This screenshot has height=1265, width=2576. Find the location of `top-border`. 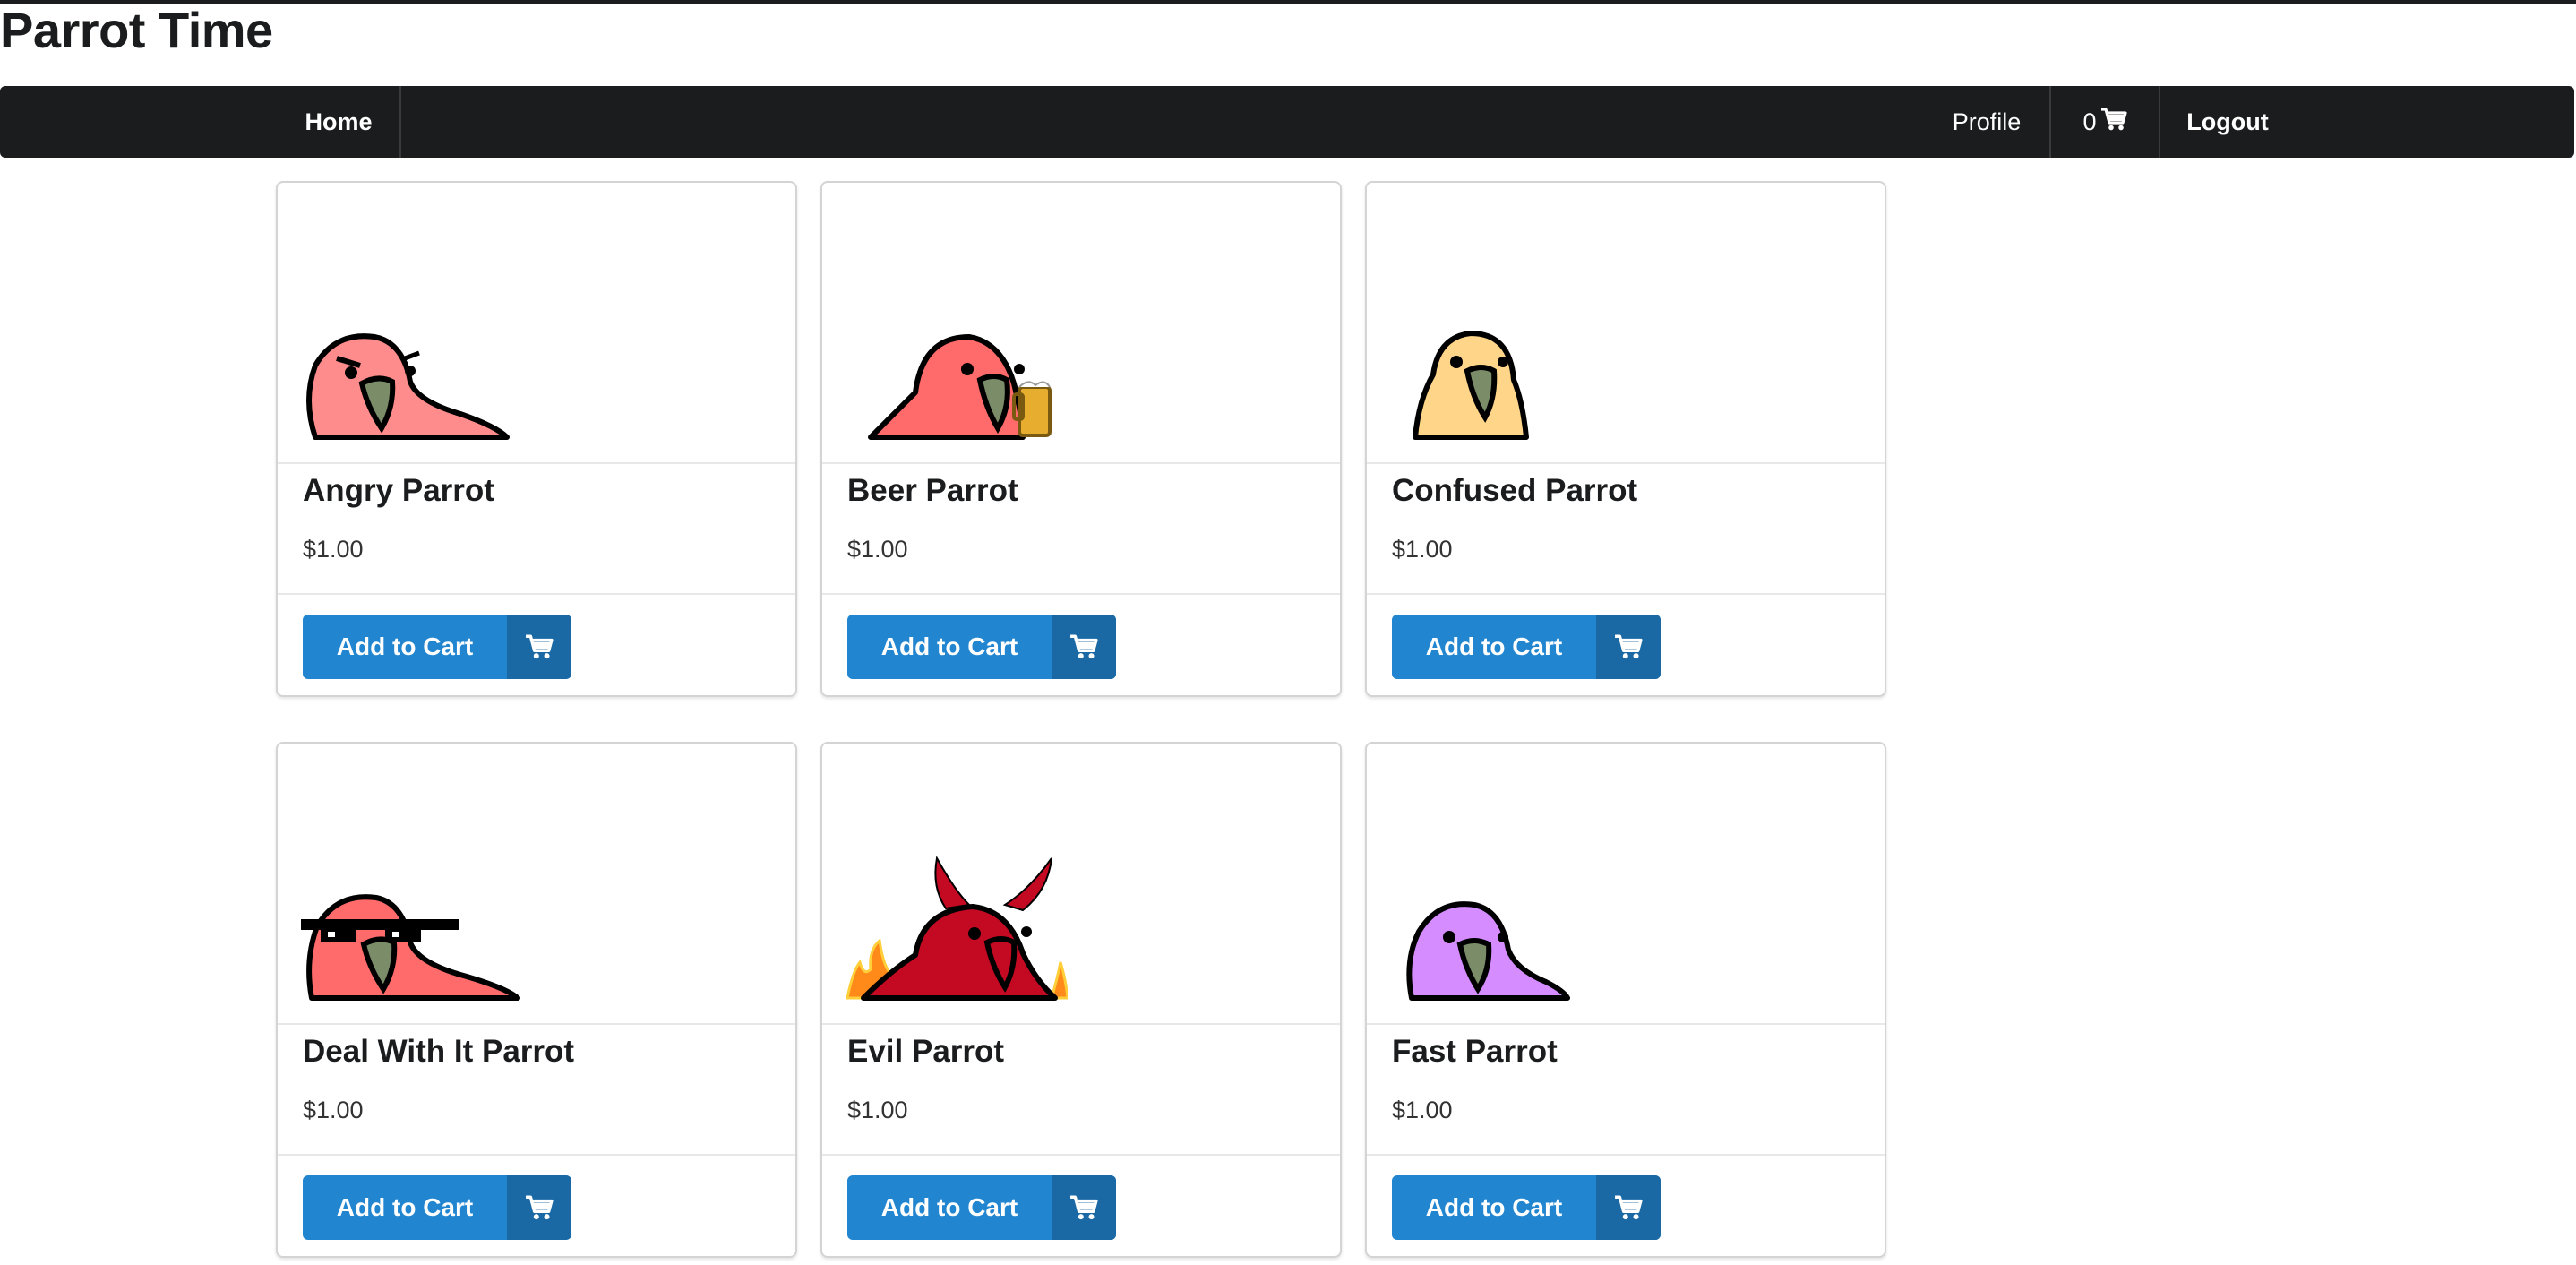

top-border is located at coordinates (1288, 2).